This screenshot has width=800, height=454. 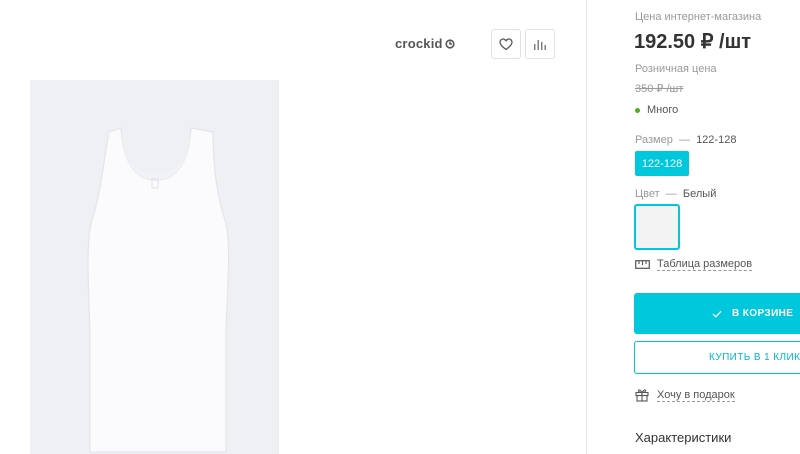 I want to click on brand-name: crockid, so click(x=419, y=43).